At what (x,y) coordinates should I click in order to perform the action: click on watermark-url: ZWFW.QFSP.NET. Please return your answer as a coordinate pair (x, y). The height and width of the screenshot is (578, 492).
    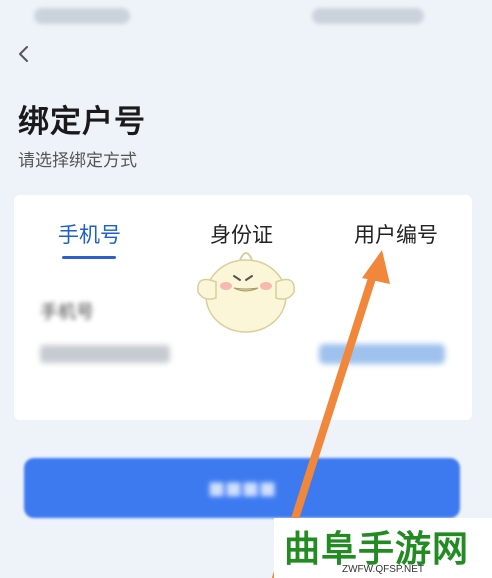
    Looking at the image, I should click on (383, 569).